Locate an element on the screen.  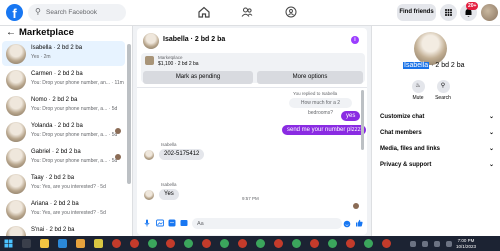
conversation-snippet: Yes · 2m is located at coordinates (41, 57).